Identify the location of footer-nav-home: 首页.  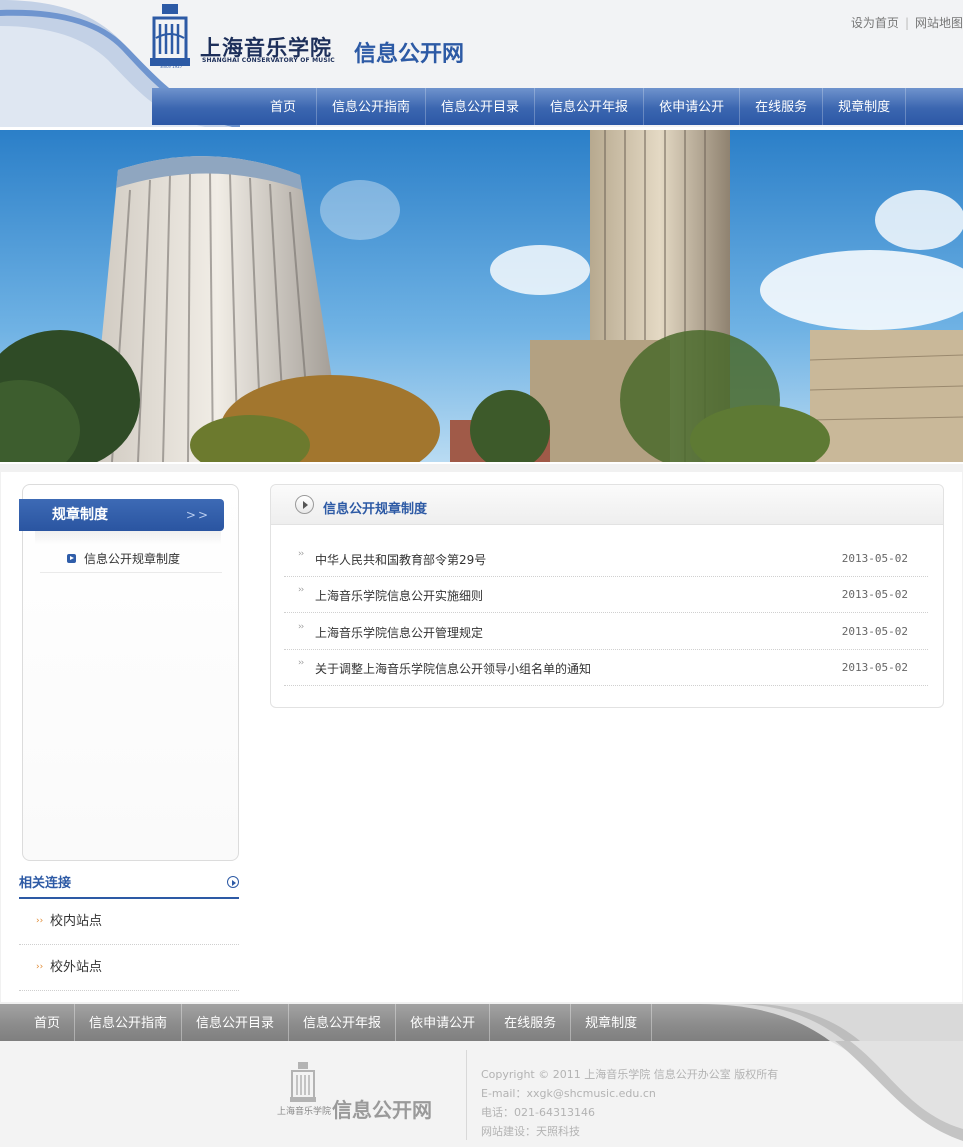
(48, 1022).